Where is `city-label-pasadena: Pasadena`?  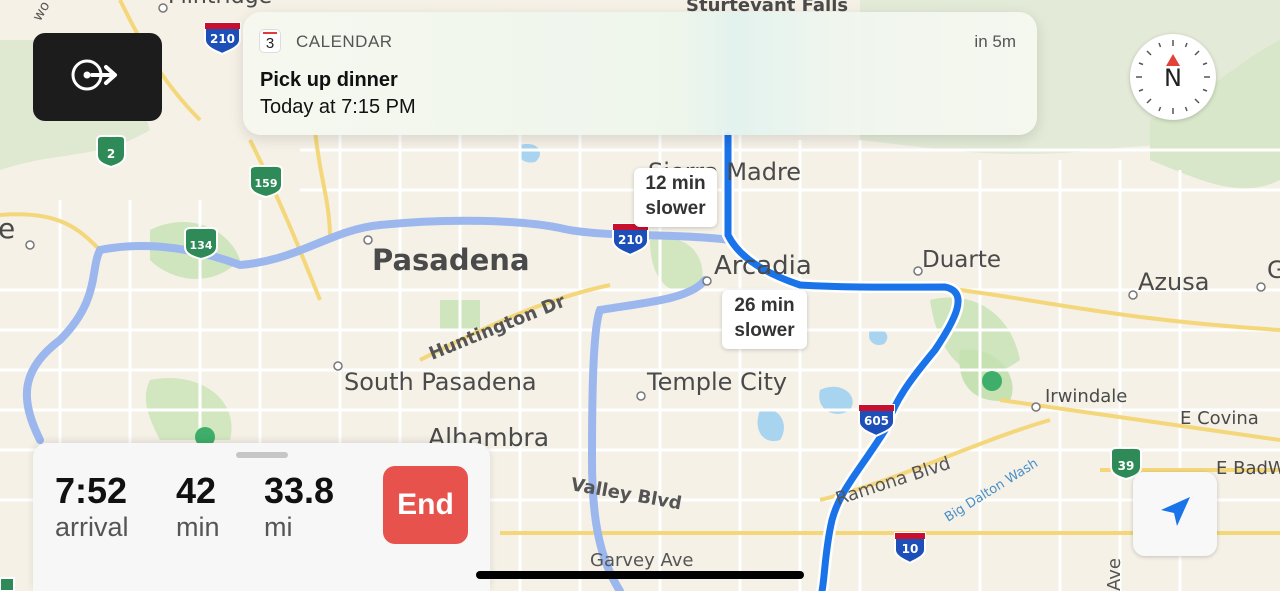 city-label-pasadena: Pasadena is located at coordinates (451, 260).